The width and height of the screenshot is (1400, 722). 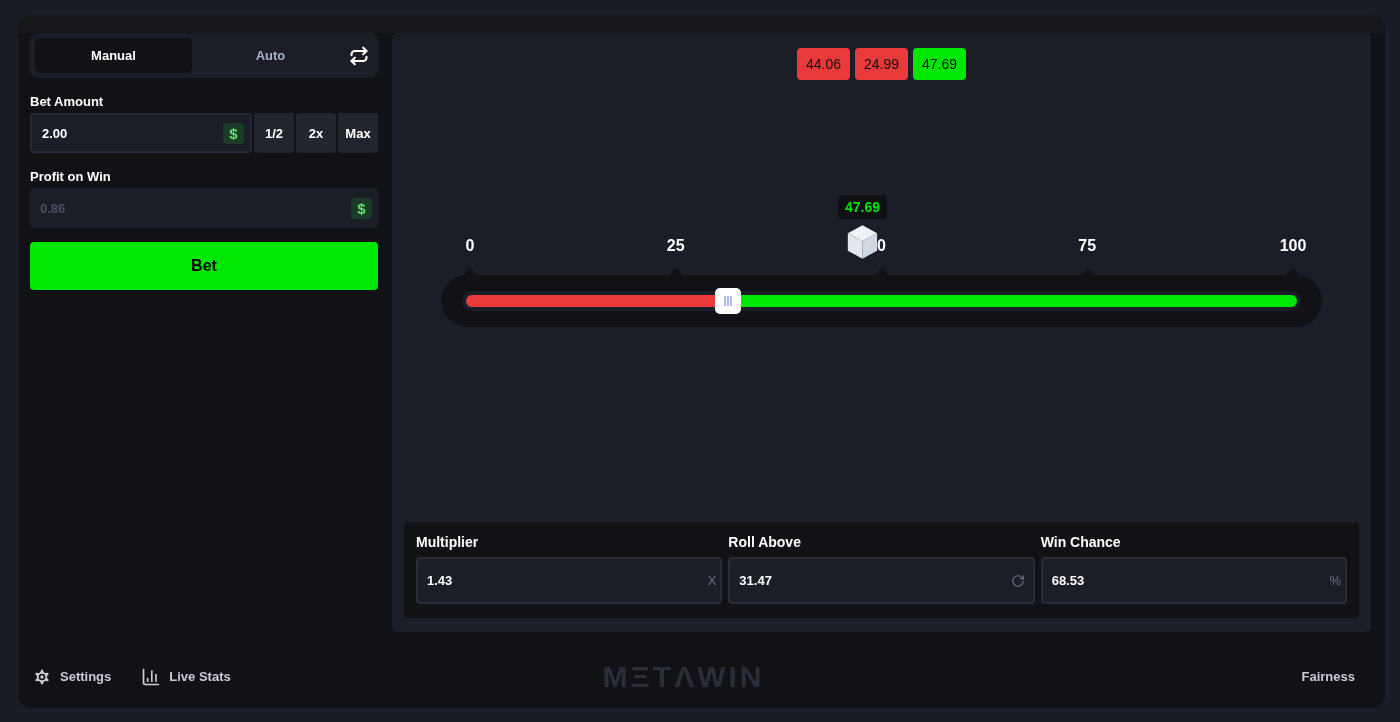 What do you see at coordinates (204, 266) in the screenshot?
I see `bet-button: Bet` at bounding box center [204, 266].